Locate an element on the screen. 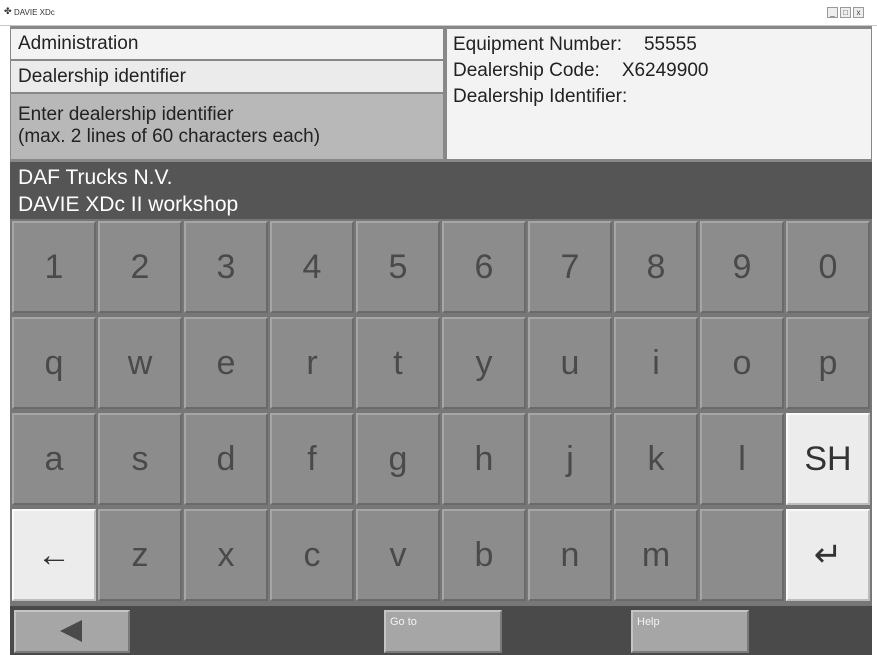 Image resolution: width=877 pixels, height=655 pixels. key-b: b is located at coordinates (484, 555).